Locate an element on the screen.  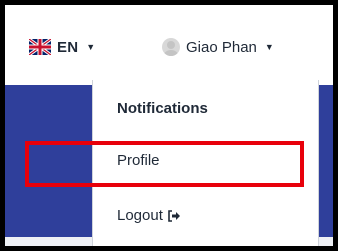
uk-flag-icon is located at coordinates (40, 47).